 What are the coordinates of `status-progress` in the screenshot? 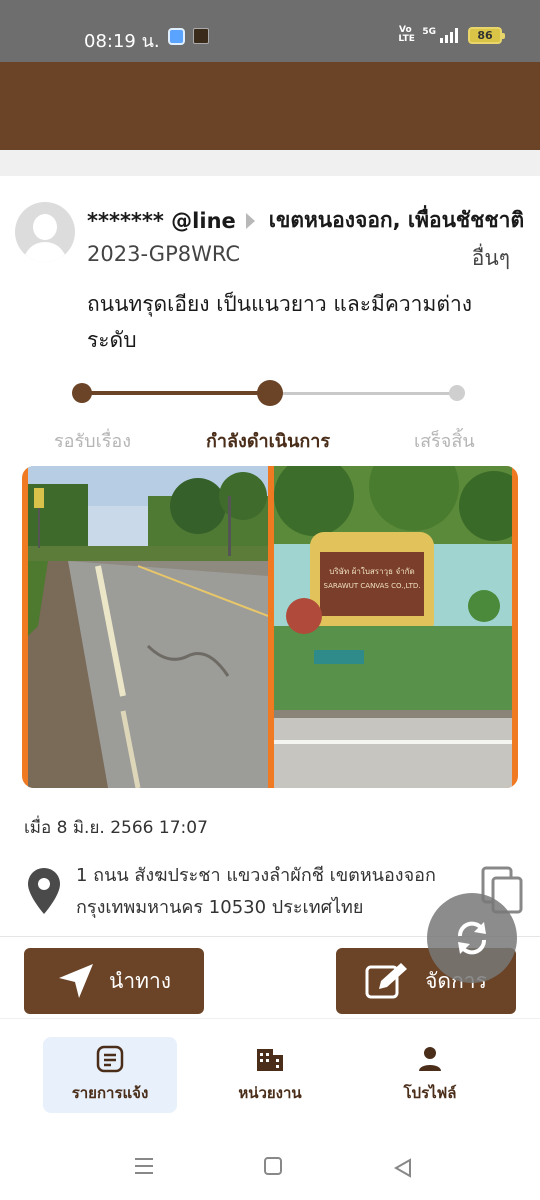 It's located at (270, 393).